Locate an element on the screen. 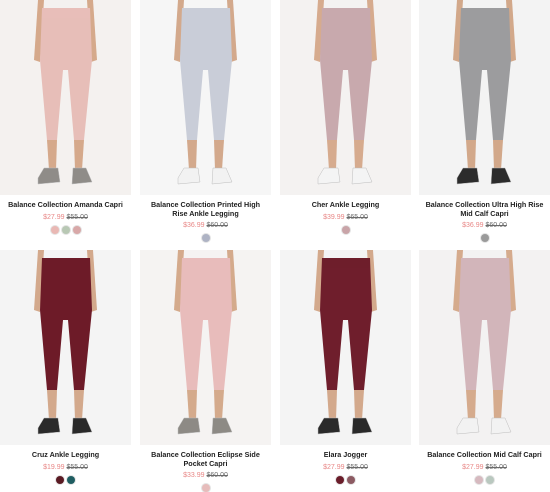 This screenshot has width=550, height=492. product-title: Cher Ankle Legging is located at coordinates (345, 205).